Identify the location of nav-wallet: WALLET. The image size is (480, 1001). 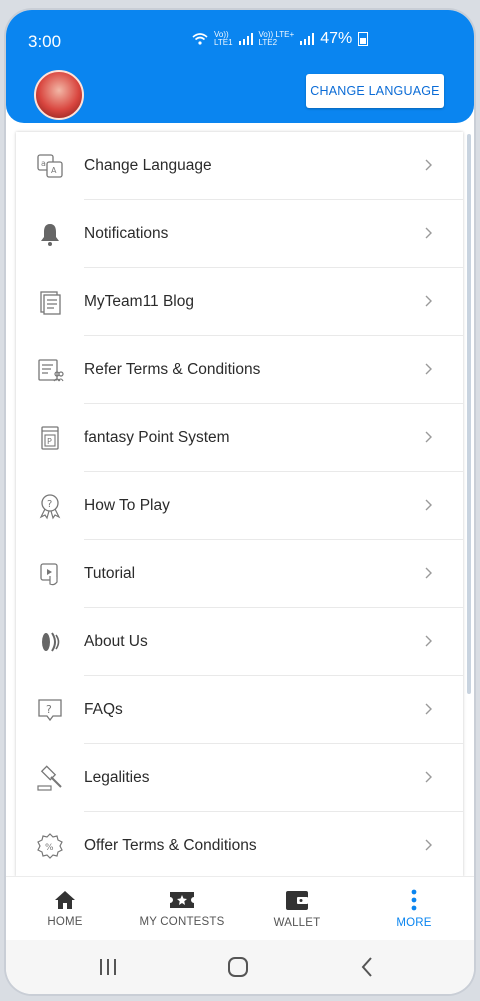
(297, 909).